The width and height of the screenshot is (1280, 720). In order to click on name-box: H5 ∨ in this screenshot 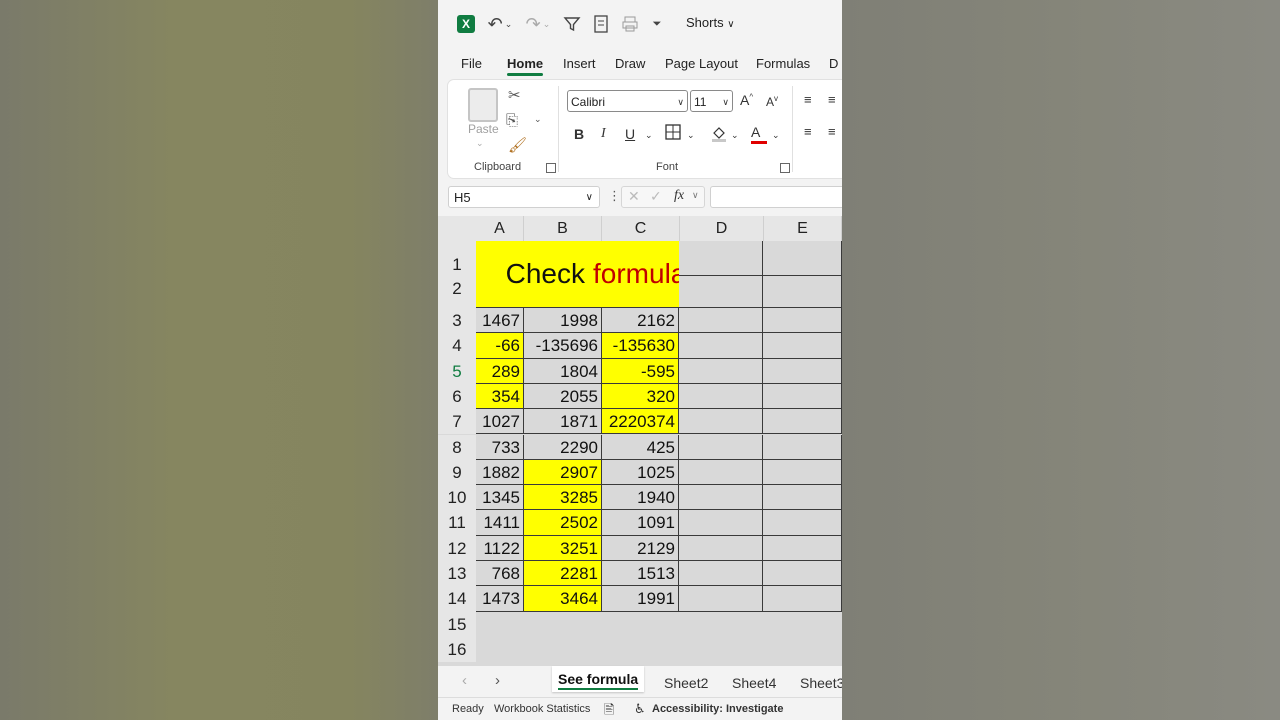, I will do `click(524, 197)`.